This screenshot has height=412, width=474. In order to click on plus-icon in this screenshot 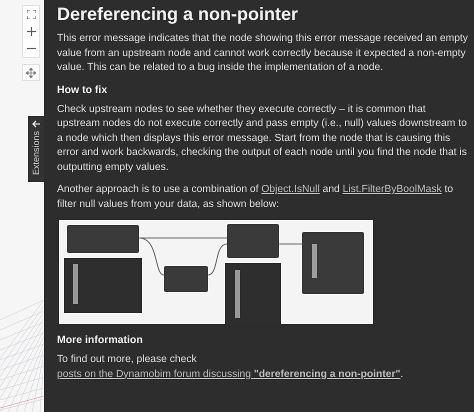, I will do `click(31, 31)`.